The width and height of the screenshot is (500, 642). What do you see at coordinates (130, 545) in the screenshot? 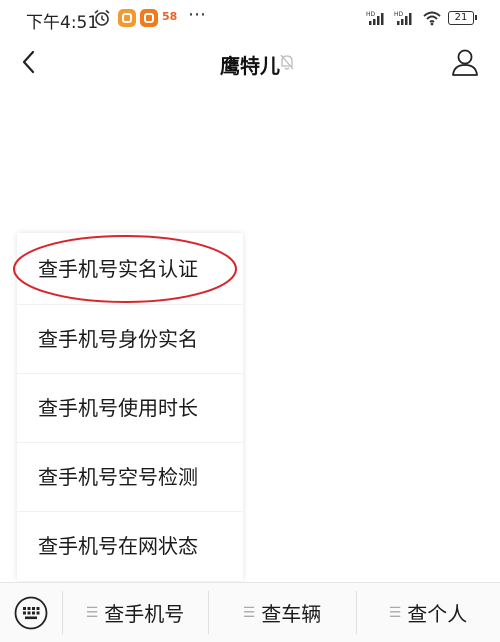
I see `menu-item-network-status: 查手机号在网状态` at bounding box center [130, 545].